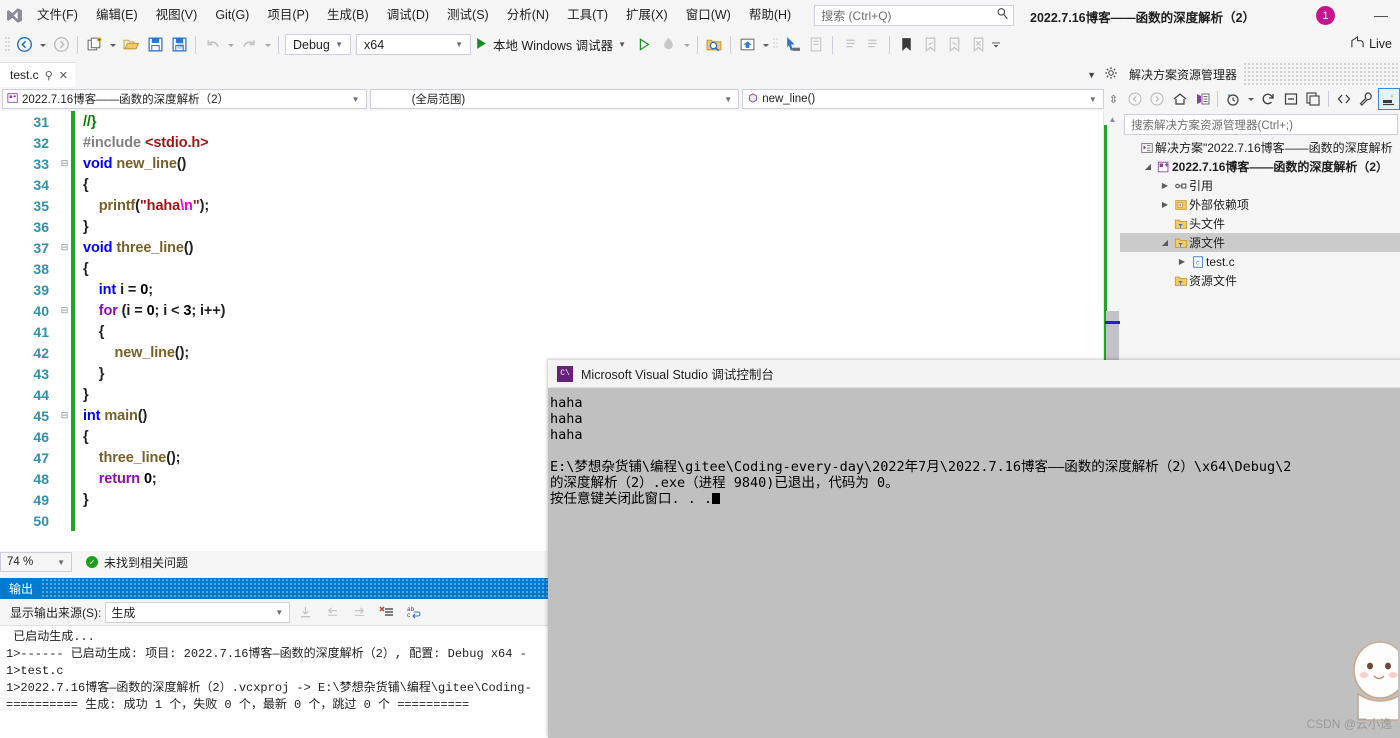 This screenshot has height=738, width=1400. What do you see at coordinates (212, 45) in the screenshot?
I see `undo-icon` at bounding box center [212, 45].